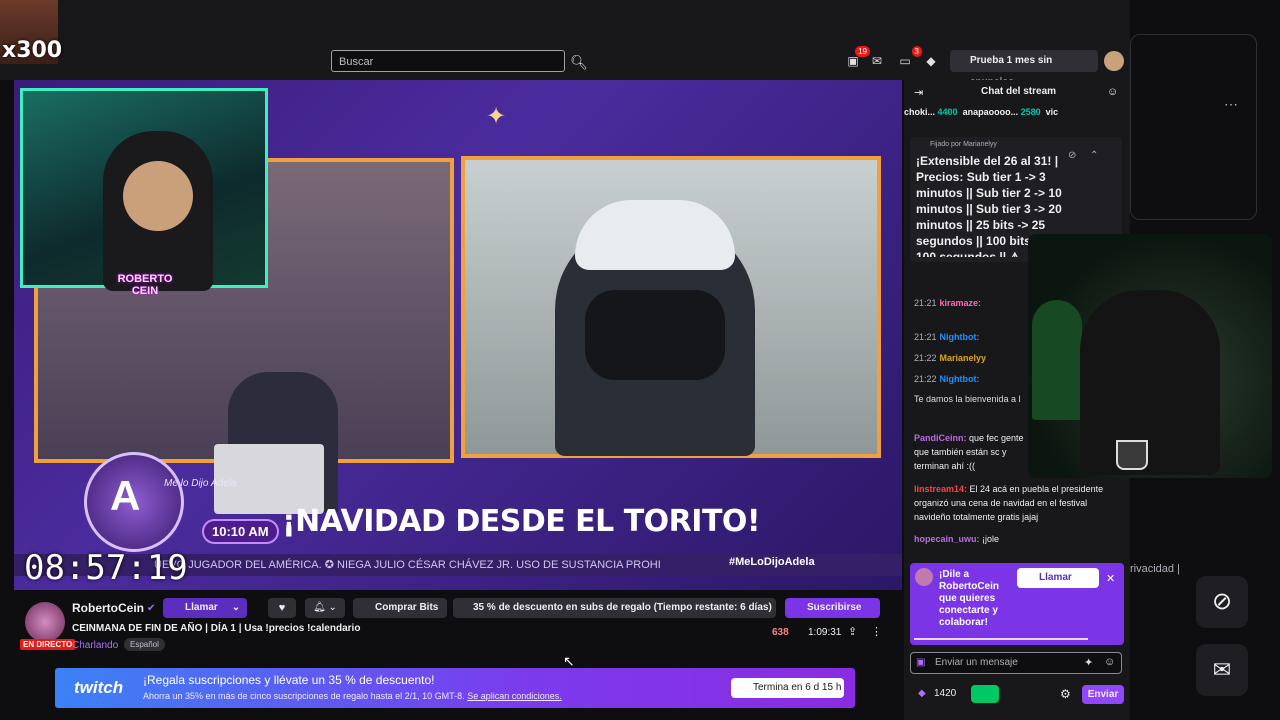 Image resolution: width=1280 pixels, height=720 pixels. I want to click on bits-balance: 1420, so click(945, 693).